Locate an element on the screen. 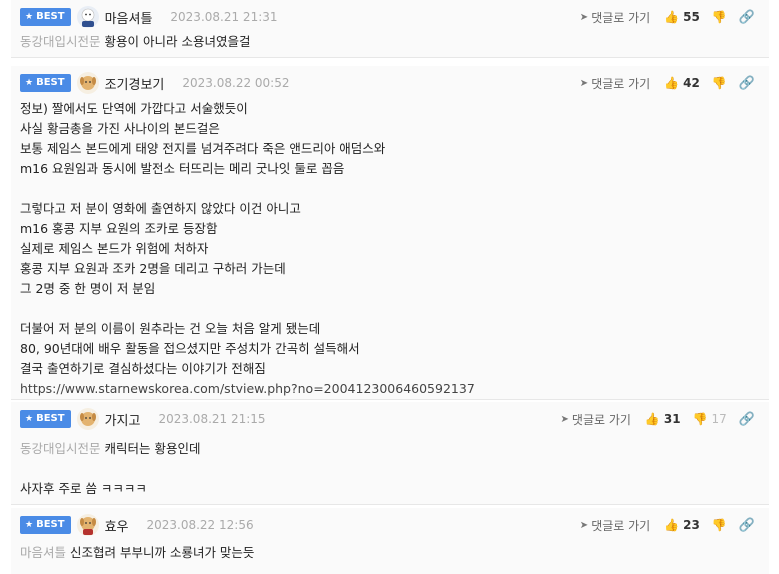  comment-author: 마음셔틀 is located at coordinates (129, 17).